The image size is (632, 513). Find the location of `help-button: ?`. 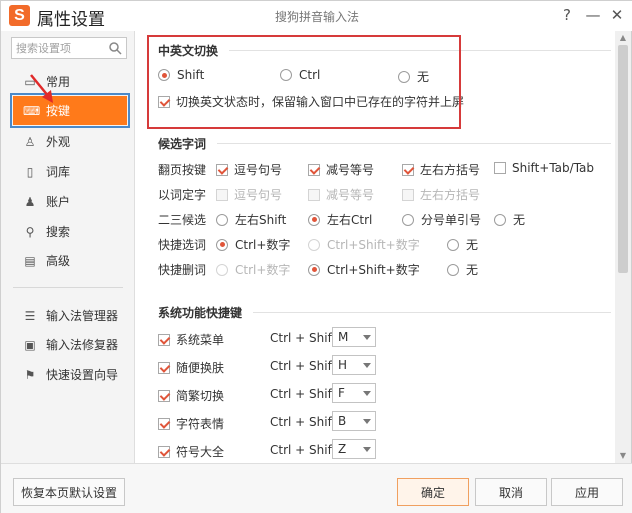

help-button: ? is located at coordinates (567, 15).